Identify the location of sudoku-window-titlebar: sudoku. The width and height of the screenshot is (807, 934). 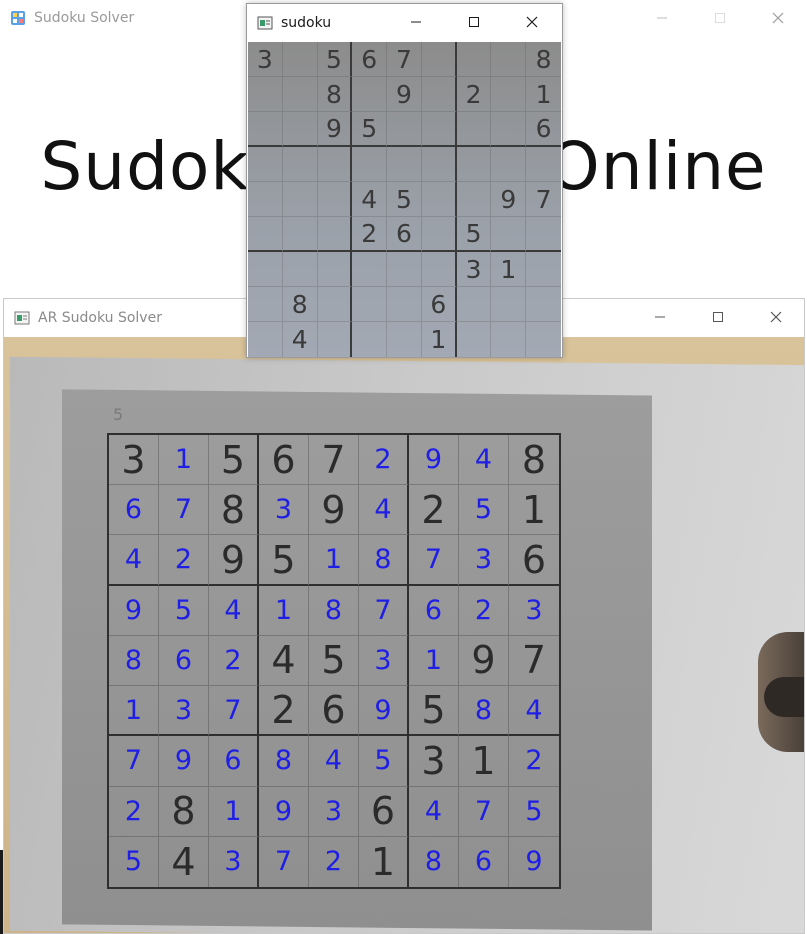
(404, 23).